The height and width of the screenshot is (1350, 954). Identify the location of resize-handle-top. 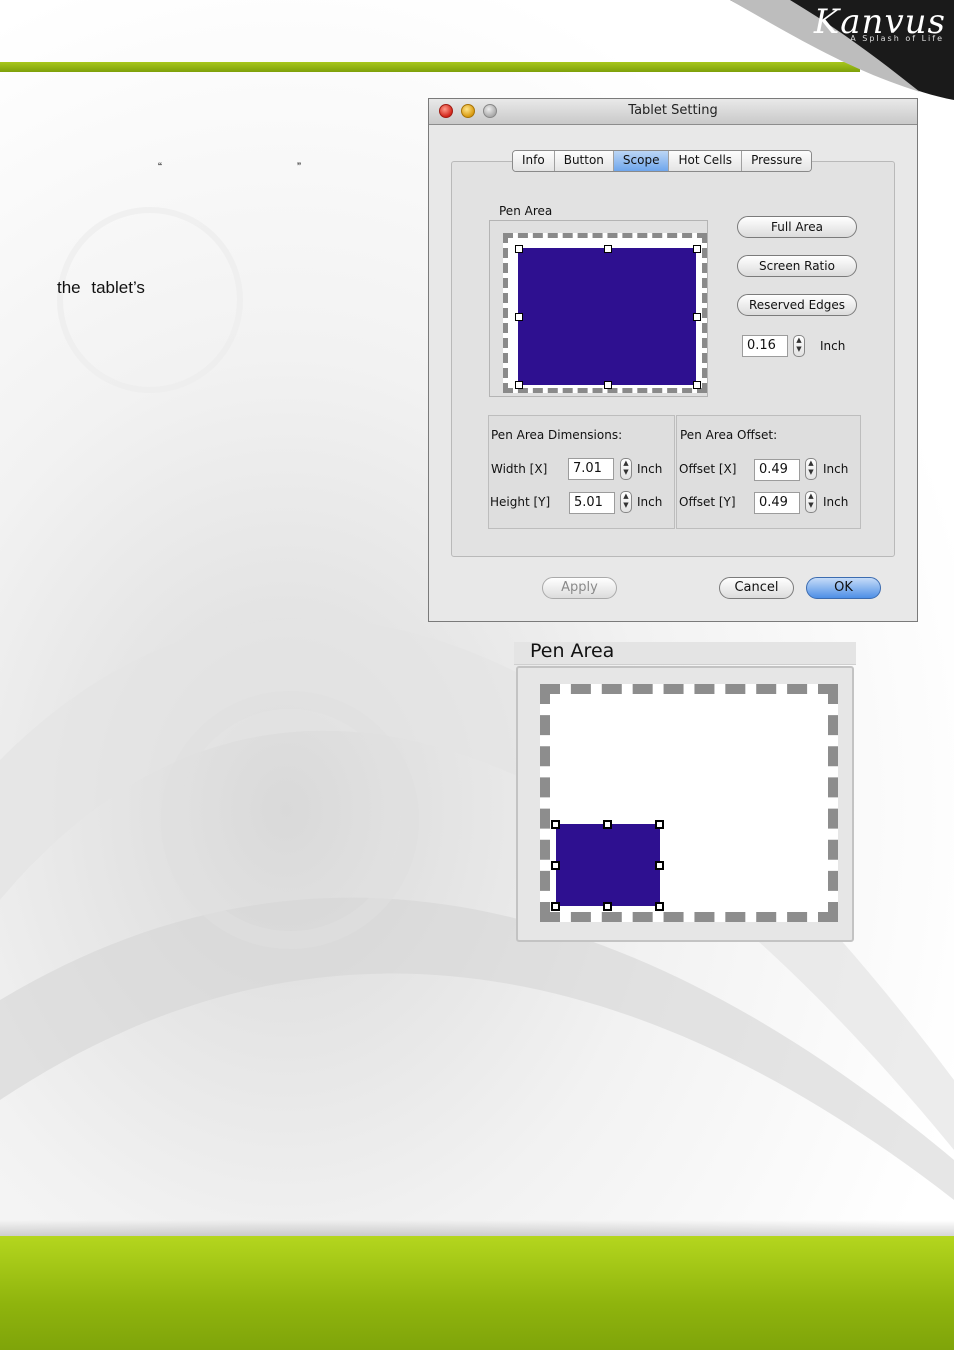
(608, 249).